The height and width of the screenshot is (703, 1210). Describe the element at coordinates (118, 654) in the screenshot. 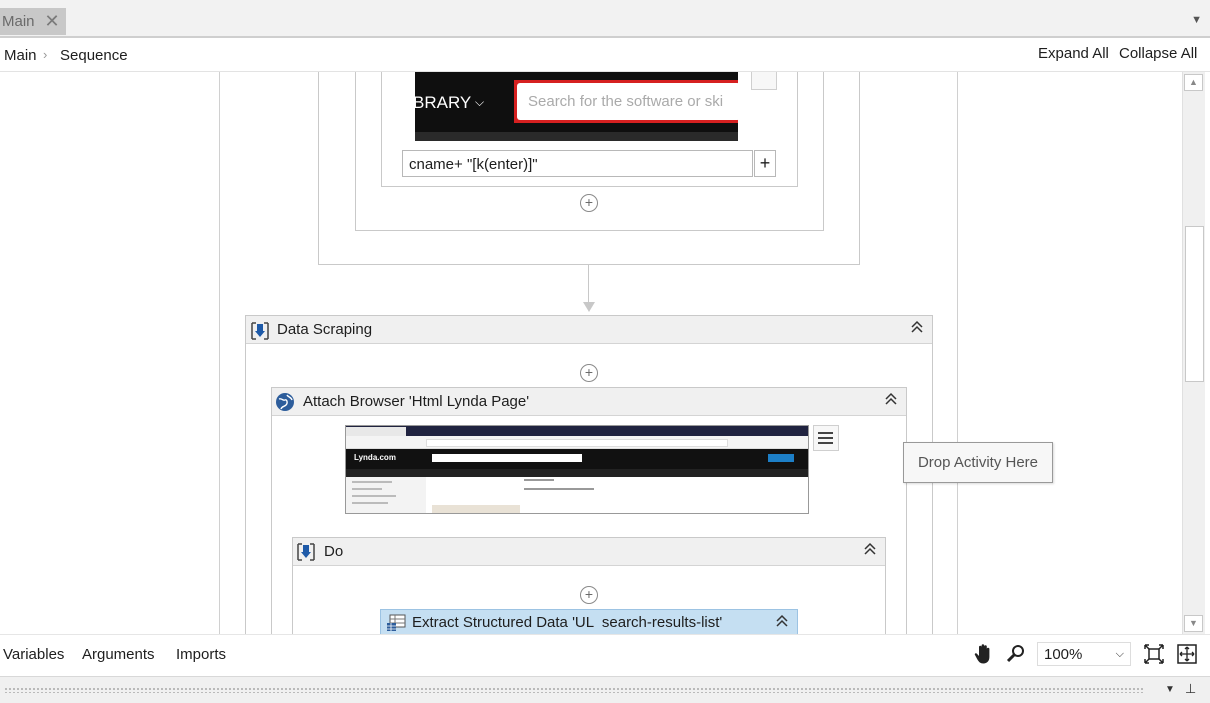

I see `arguments-tab: Arguments` at that location.